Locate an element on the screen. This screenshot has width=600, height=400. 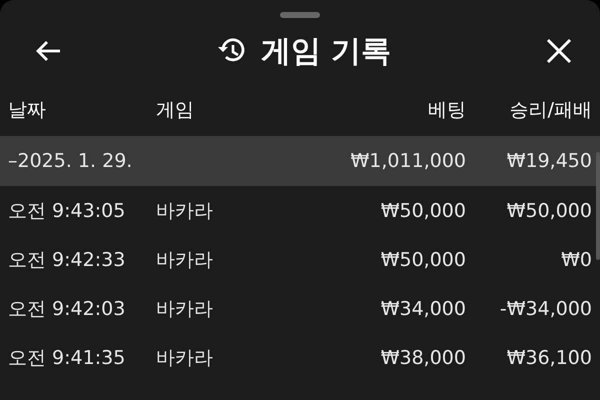
group-date: –2025. 1. 29. is located at coordinates (71, 161).